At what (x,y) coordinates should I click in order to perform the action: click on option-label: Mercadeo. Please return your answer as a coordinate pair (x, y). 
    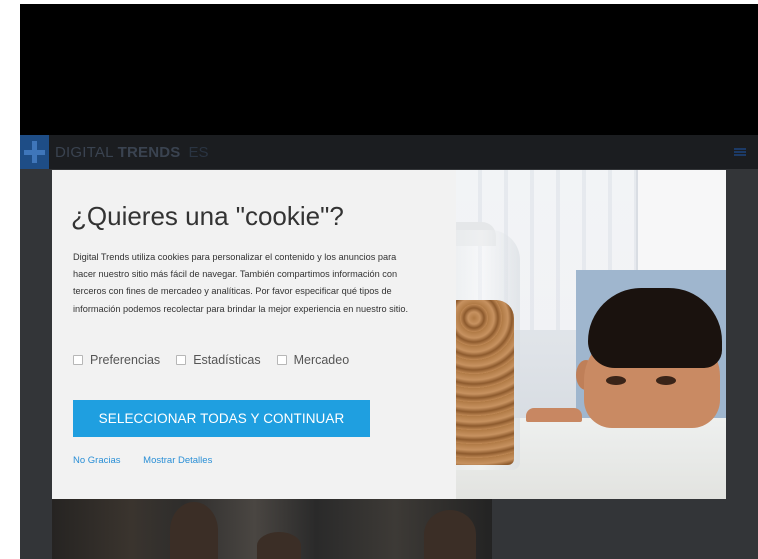
    Looking at the image, I should click on (321, 360).